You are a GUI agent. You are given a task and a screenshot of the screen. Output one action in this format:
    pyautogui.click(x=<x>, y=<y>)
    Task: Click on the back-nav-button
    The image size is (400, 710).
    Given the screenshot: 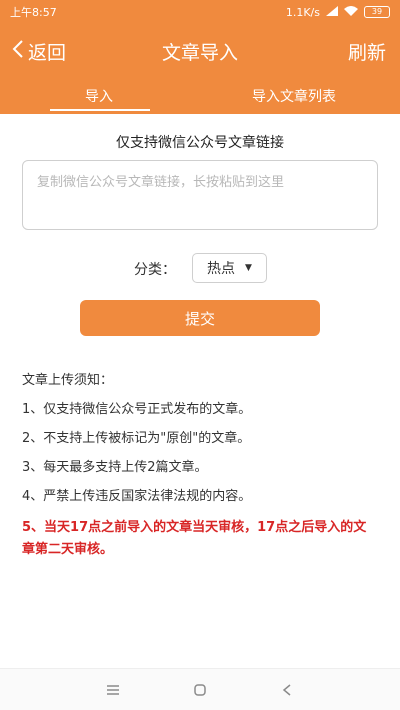 What is the action you would take?
    pyautogui.click(x=287, y=690)
    